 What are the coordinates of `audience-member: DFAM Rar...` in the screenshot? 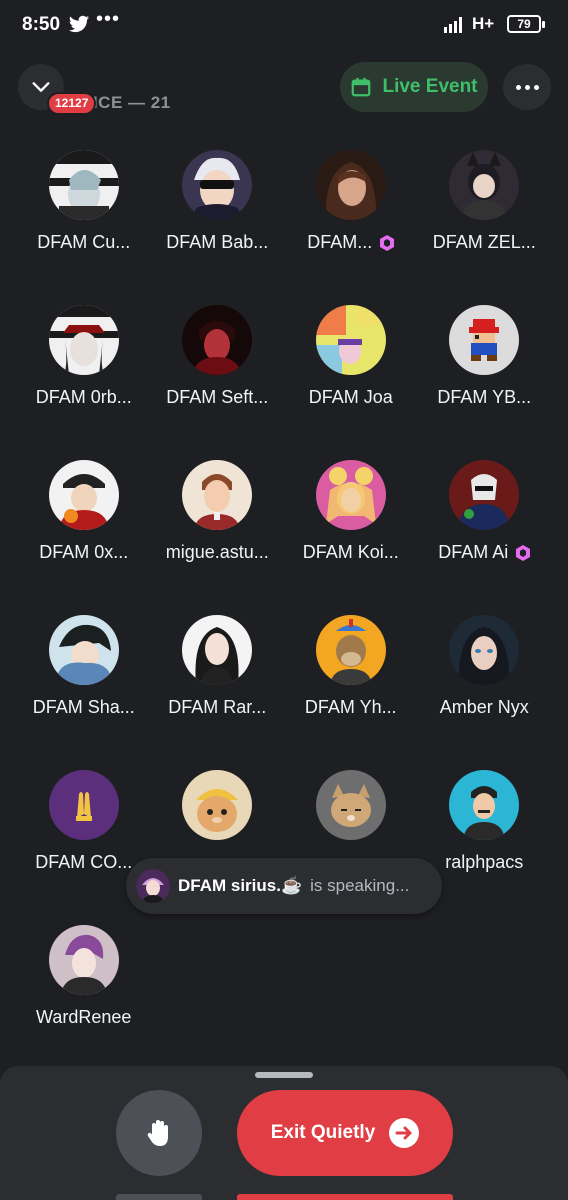 It's located at (218, 692).